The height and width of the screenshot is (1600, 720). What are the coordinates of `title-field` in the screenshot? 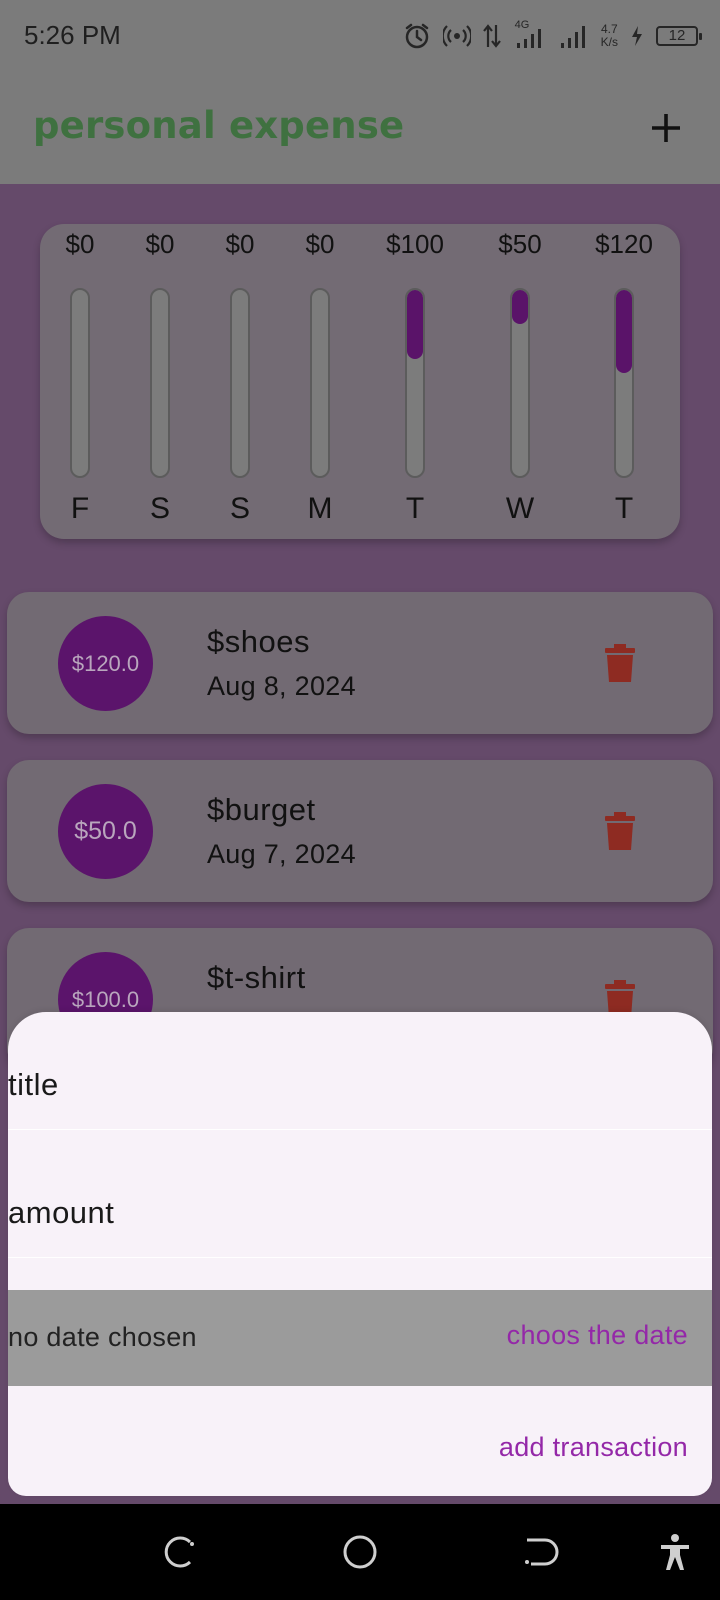 It's located at (360, 1071).